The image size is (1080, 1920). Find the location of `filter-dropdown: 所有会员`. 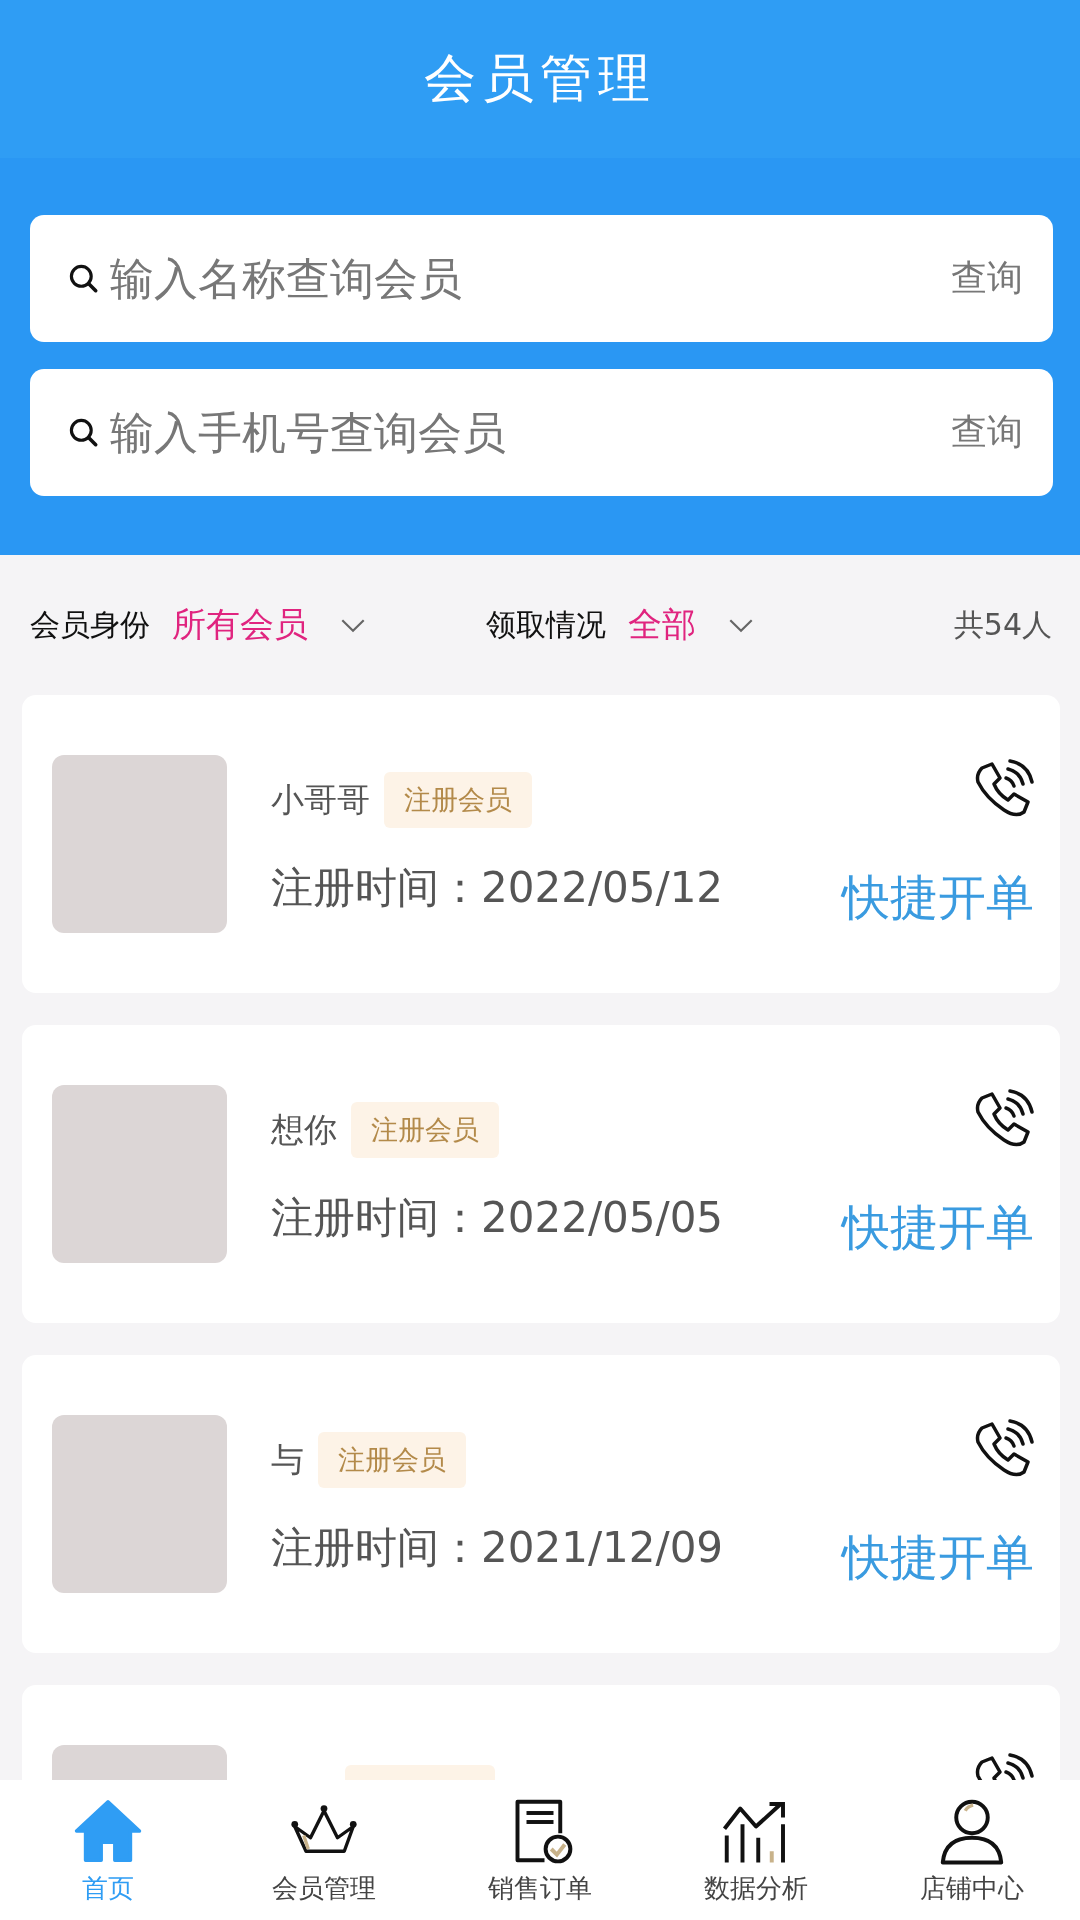

filter-dropdown: 所有会员 is located at coordinates (240, 625).